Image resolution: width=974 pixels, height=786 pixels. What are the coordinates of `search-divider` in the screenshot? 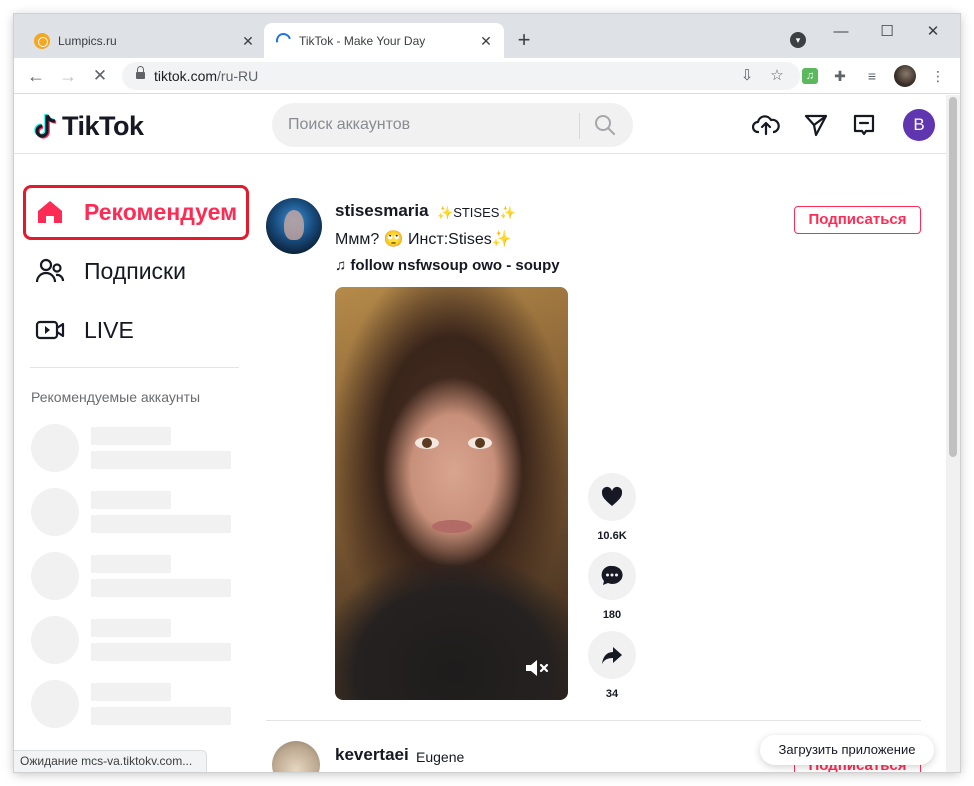 It's located at (579, 126).